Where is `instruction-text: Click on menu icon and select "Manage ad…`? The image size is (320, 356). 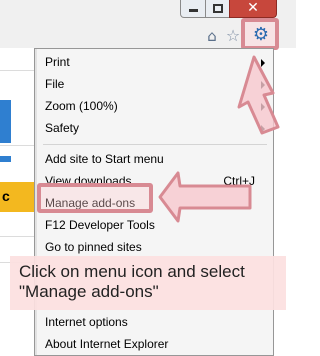
instruction-text: Click on menu icon and select "Manage ad… is located at coordinates (132, 281).